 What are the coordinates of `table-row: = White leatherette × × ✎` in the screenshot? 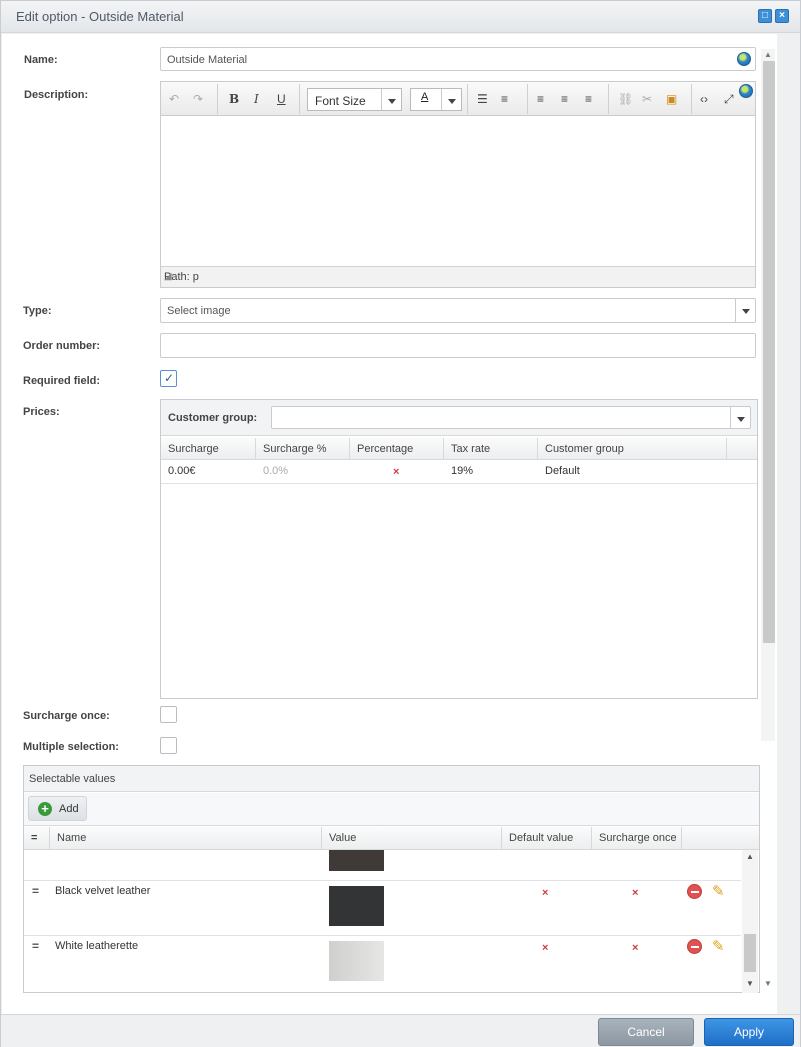 It's located at (382, 964).